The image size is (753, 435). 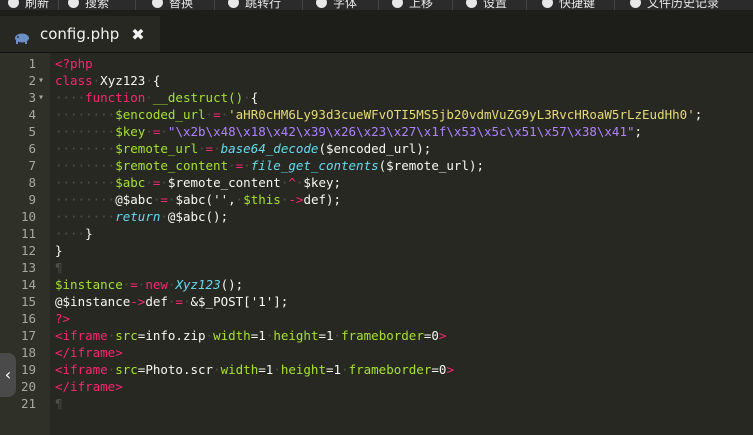 What do you see at coordinates (198, 199) in the screenshot?
I see `code-line: ········@$abc·=·$abc('',·$this·->def);` at bounding box center [198, 199].